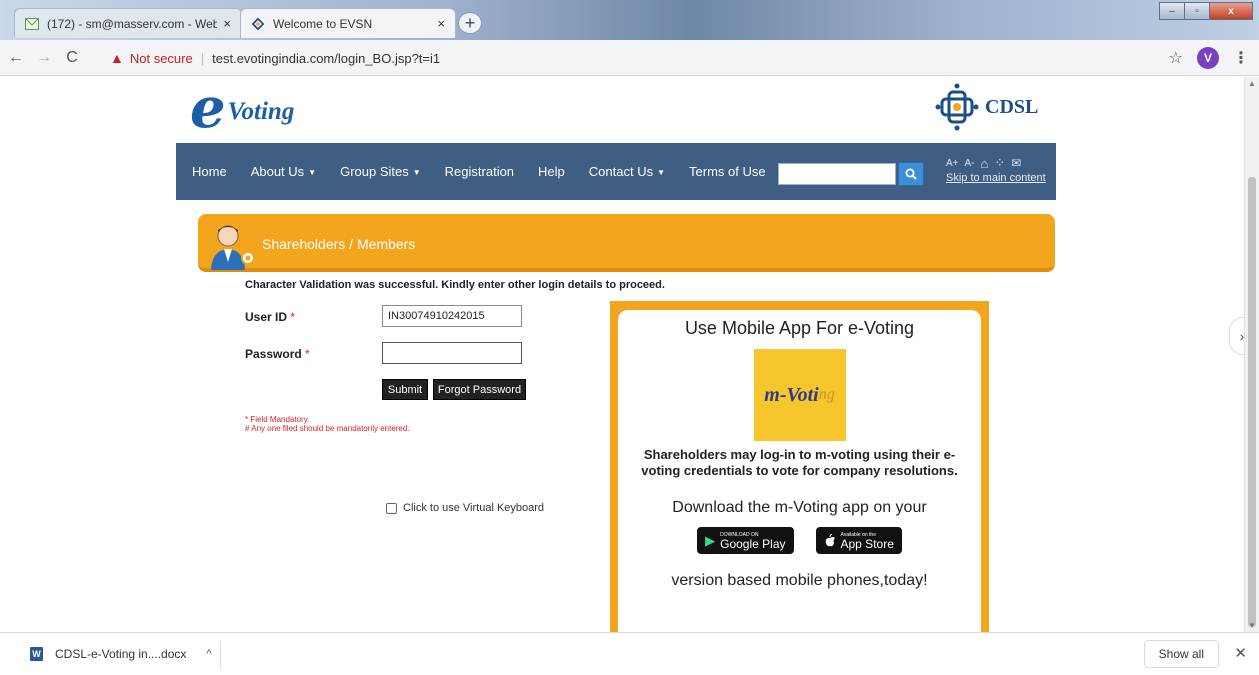 Image resolution: width=1259 pixels, height=675 pixels. Describe the element at coordinates (1252, 402) in the screenshot. I see `scrollbar-thumb` at that location.